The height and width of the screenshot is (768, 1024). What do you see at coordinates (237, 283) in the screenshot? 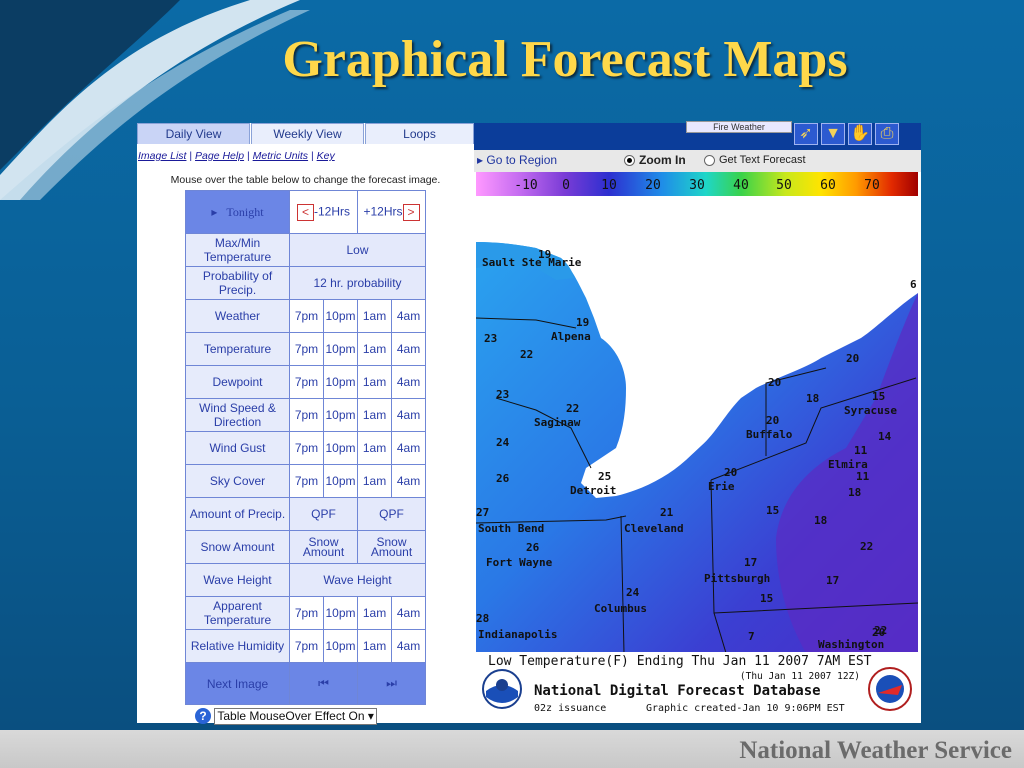
I see `row-label: Probability of Precip.` at bounding box center [237, 283].